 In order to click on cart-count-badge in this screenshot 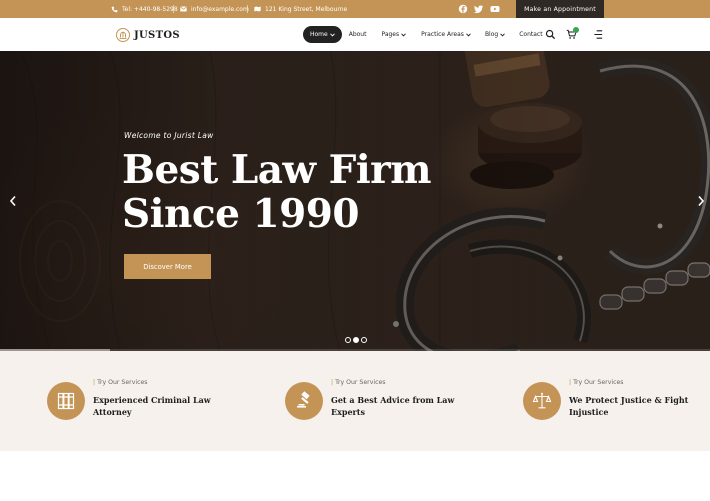, I will do `click(576, 30)`.